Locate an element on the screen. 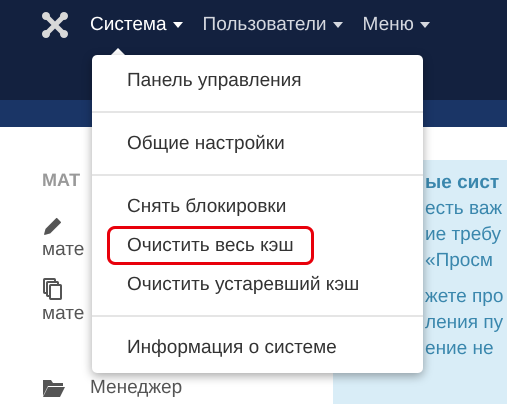 This screenshot has height=404, width=507. notice-text: ления пу is located at coordinates (464, 323).